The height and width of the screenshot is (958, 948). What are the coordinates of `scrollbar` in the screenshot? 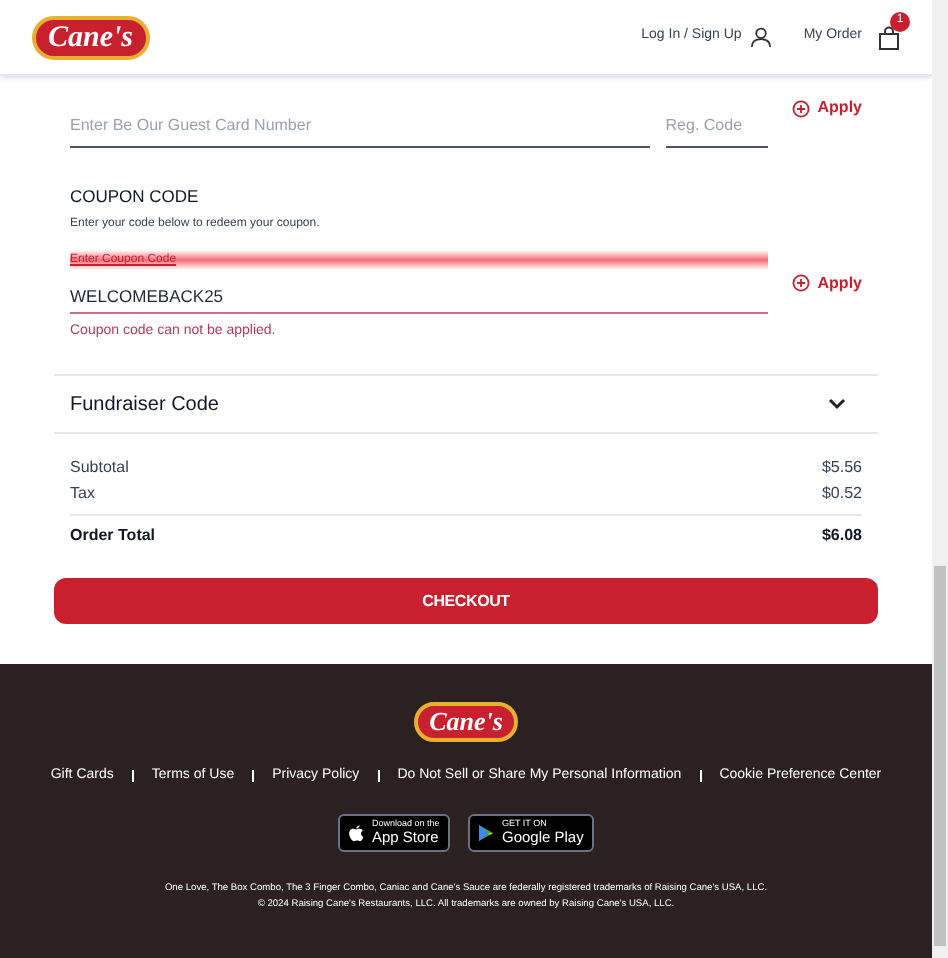 It's located at (940, 479).